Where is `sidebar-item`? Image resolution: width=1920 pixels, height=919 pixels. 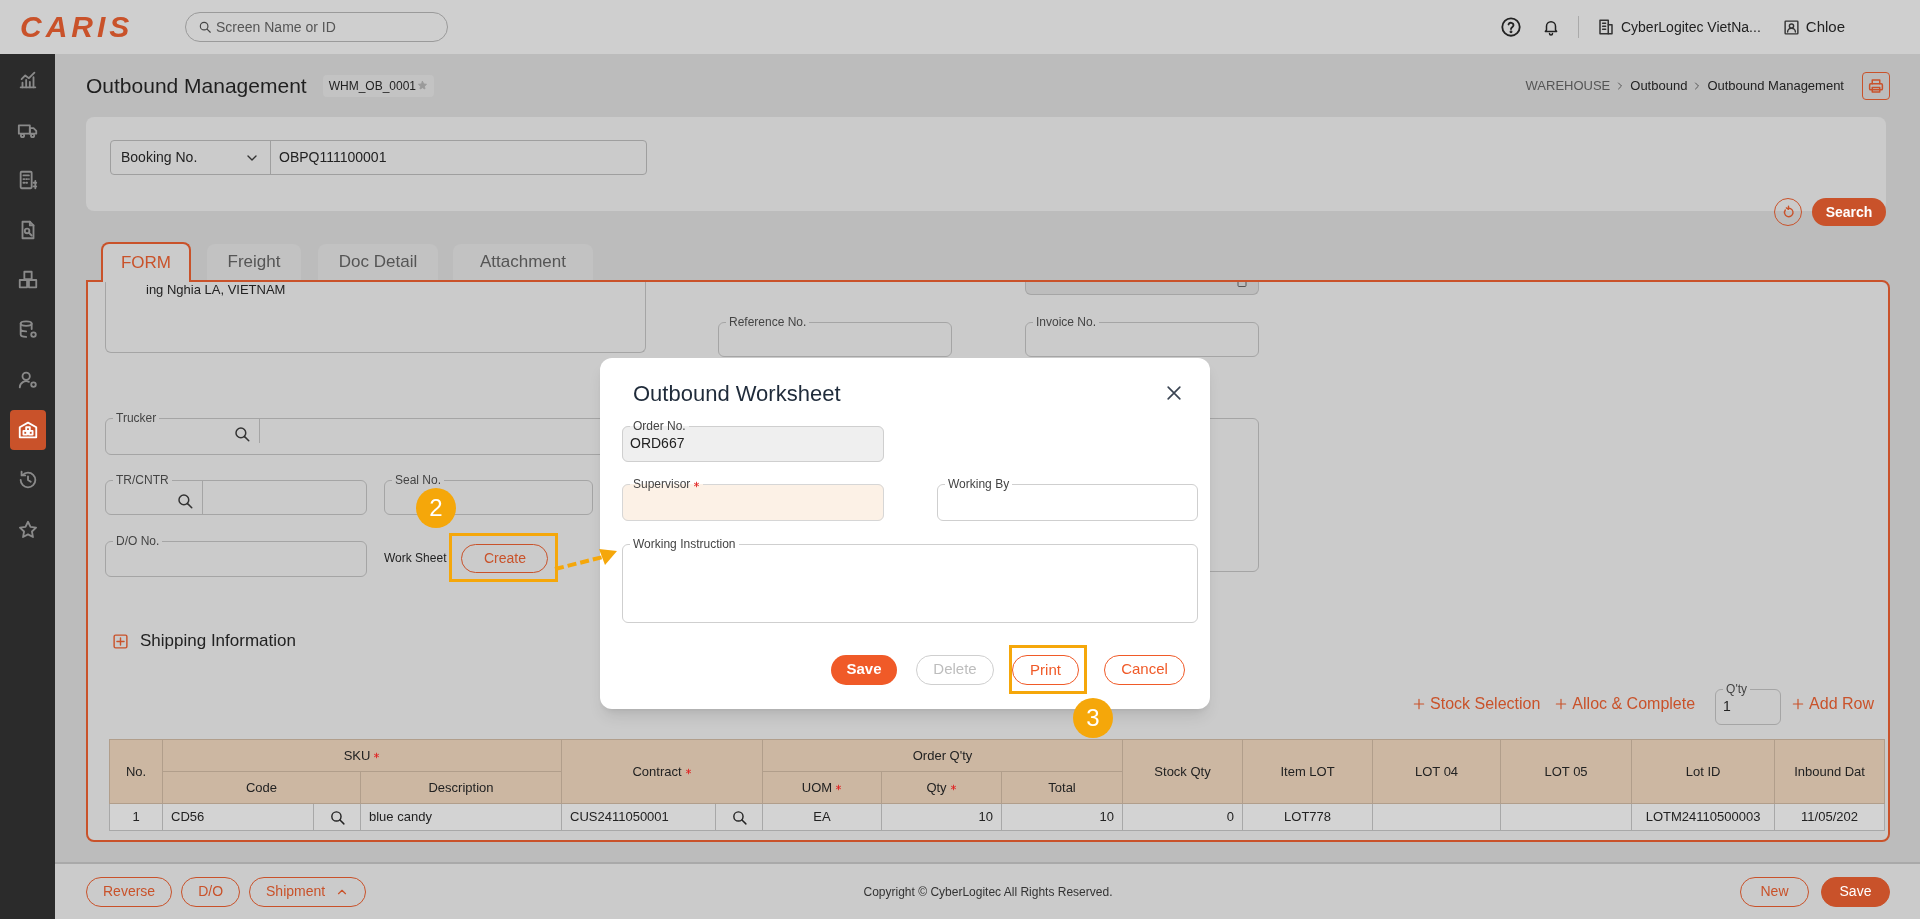
sidebar-item is located at coordinates (27, 430).